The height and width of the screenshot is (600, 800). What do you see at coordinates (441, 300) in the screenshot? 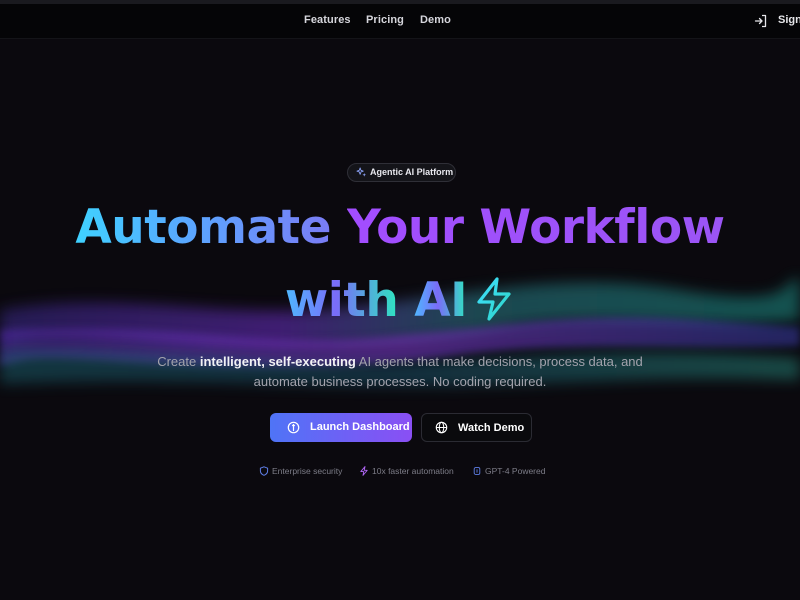
I see `headline-ai: AI` at bounding box center [441, 300].